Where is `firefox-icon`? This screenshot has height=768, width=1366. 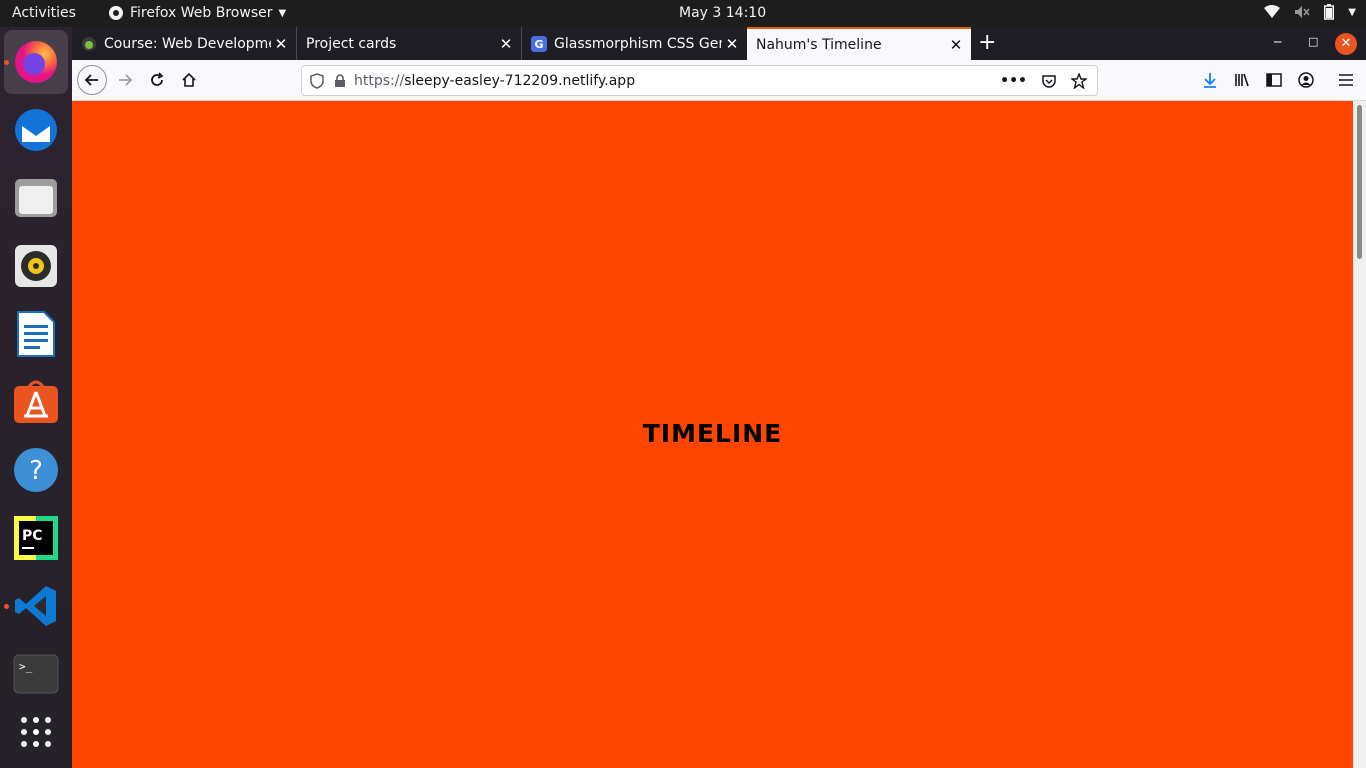
firefox-icon is located at coordinates (36, 62).